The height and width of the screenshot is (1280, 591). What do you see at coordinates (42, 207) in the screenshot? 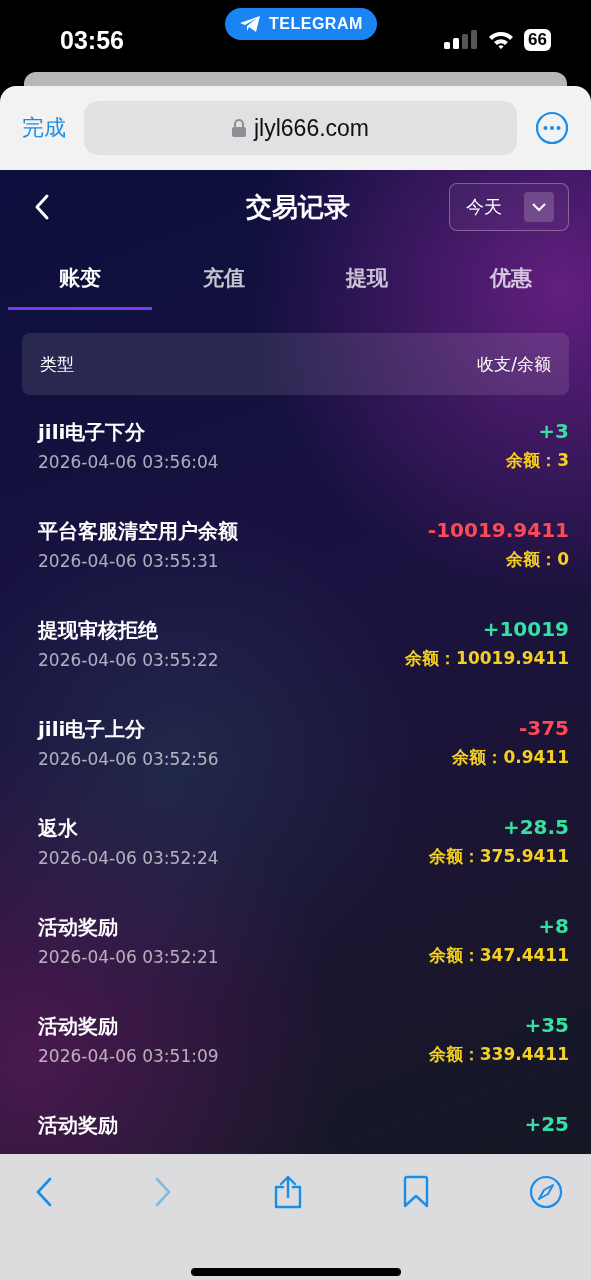
I see `back-icon` at bounding box center [42, 207].